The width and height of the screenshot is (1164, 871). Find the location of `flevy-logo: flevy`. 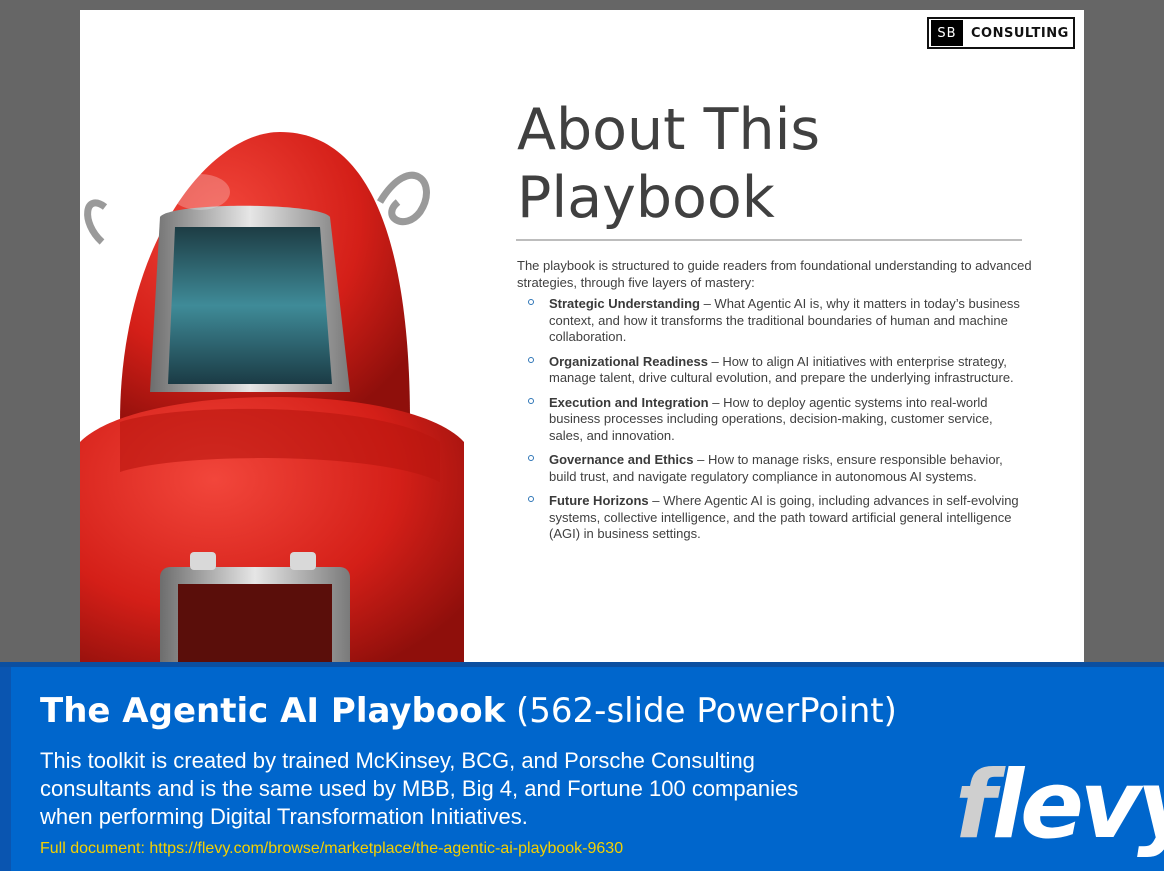

flevy-logo: flevy is located at coordinates (1059, 806).